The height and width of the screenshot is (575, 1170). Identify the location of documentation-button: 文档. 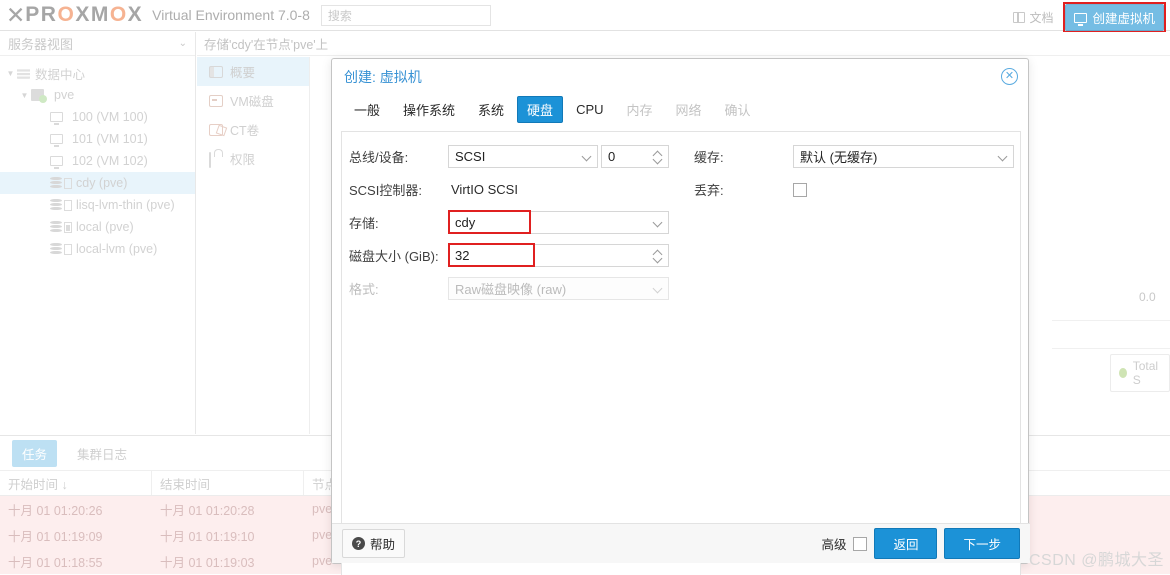
(1033, 17).